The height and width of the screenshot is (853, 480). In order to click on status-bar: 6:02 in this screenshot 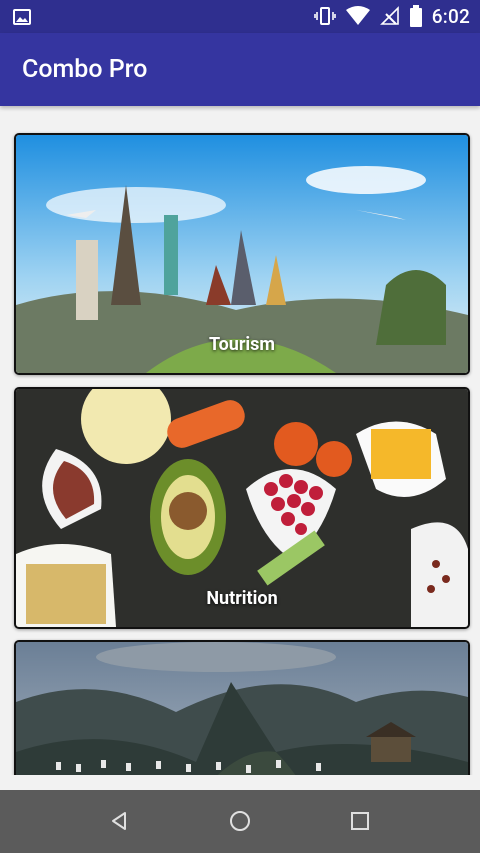, I will do `click(240, 16)`.